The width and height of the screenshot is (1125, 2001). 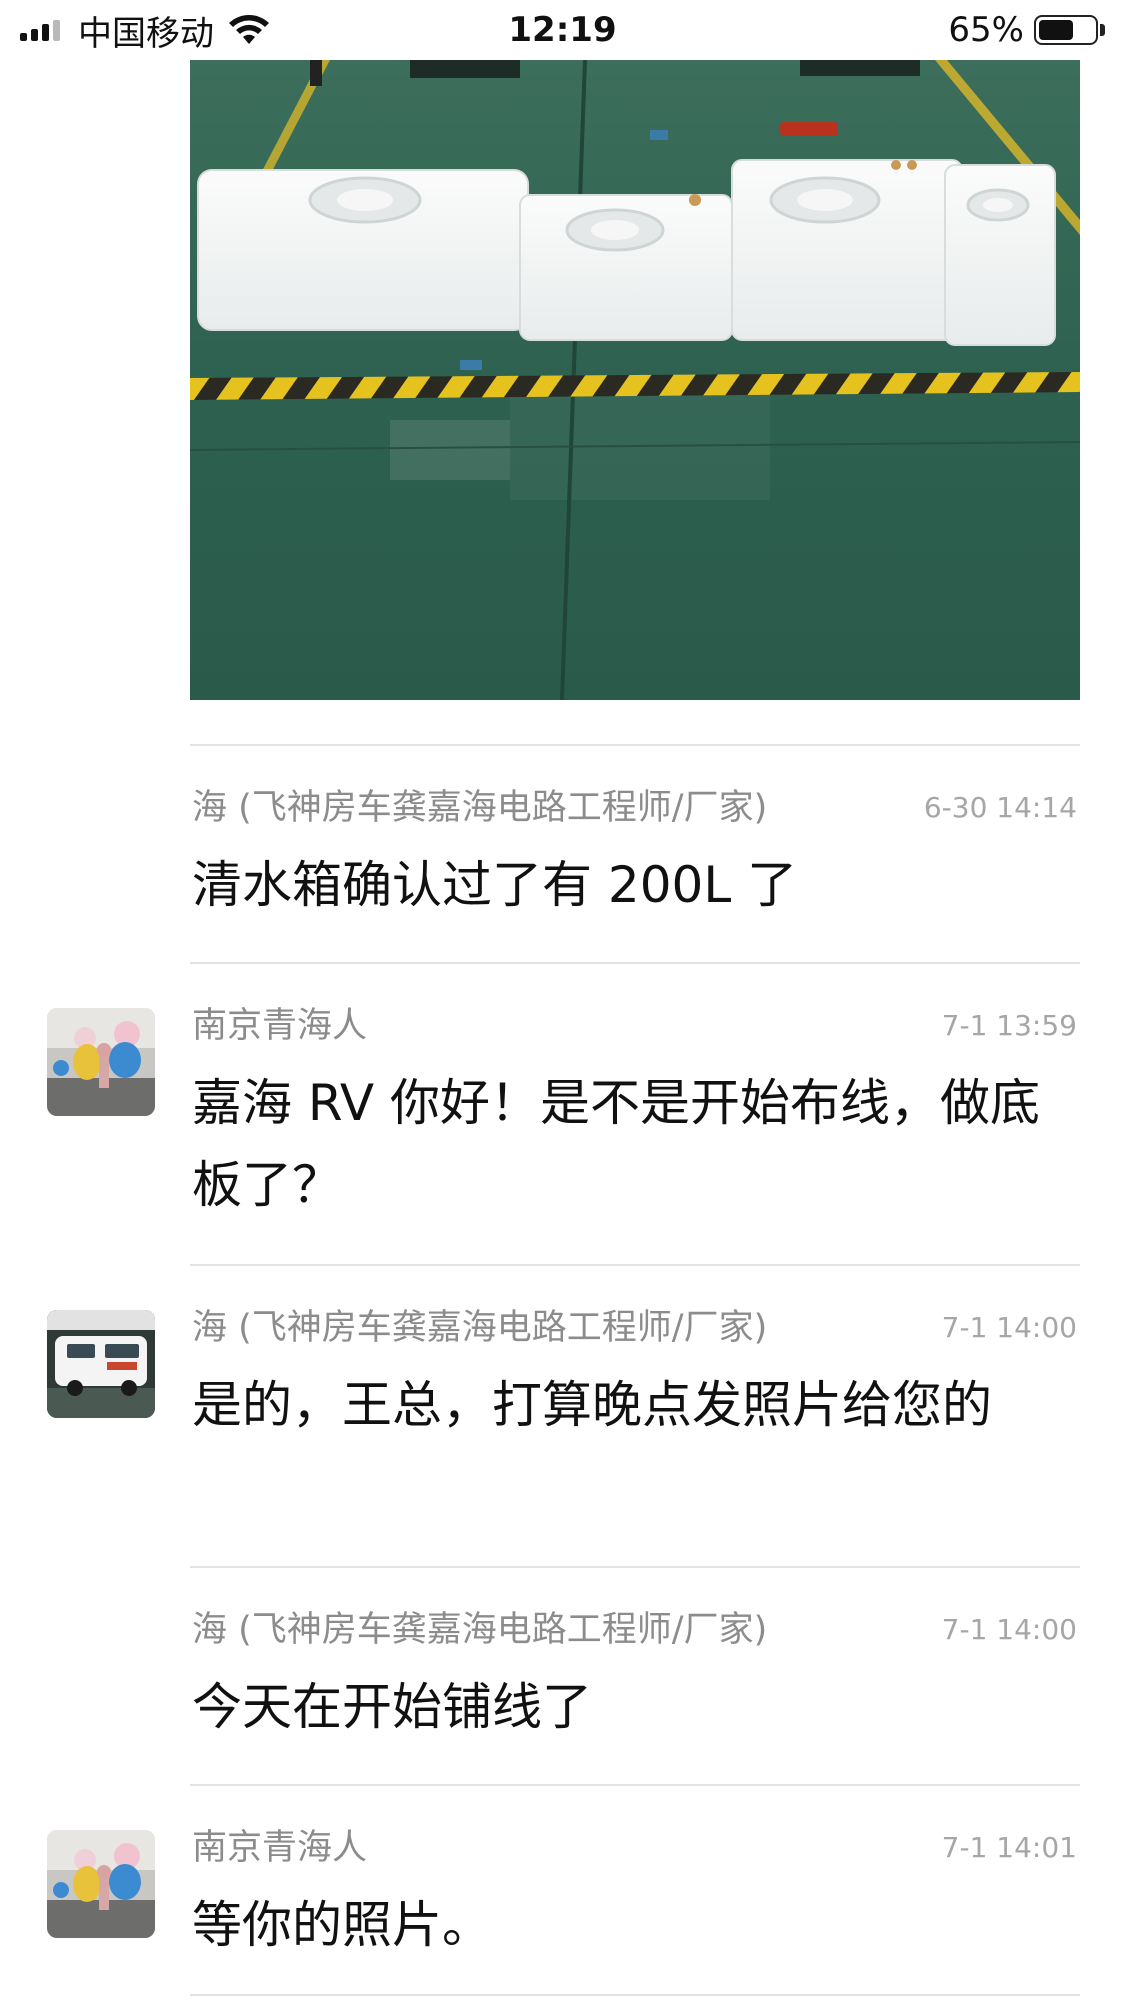 I want to click on message-time: 6-30 14:14, so click(x=1000, y=807).